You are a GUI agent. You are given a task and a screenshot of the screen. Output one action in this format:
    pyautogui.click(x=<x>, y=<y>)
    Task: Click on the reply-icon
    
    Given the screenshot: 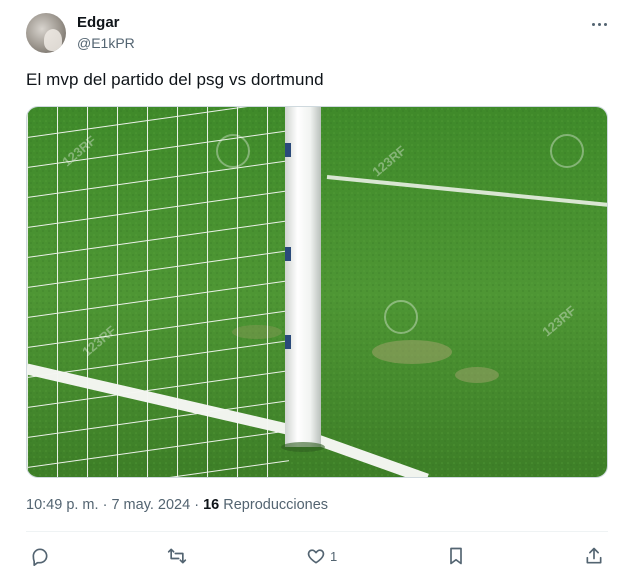 What is the action you would take?
    pyautogui.click(x=40, y=557)
    